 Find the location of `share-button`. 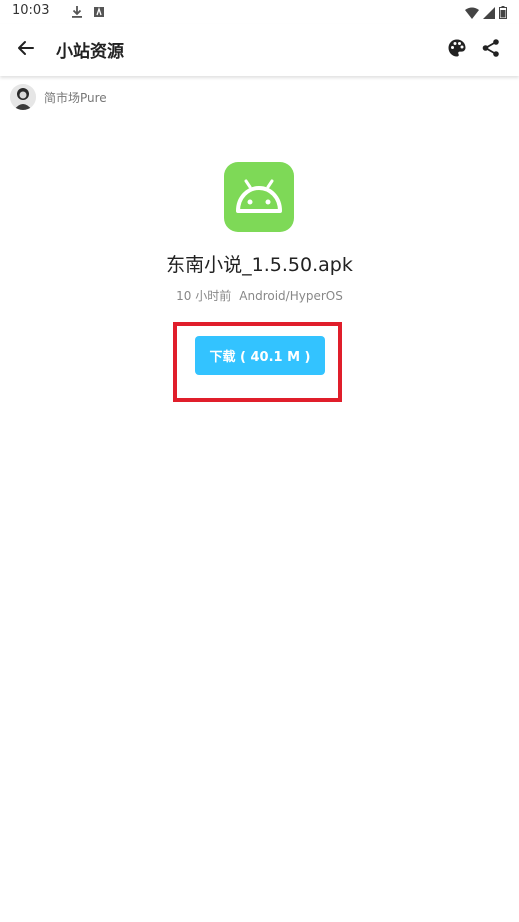

share-button is located at coordinates (491, 50).